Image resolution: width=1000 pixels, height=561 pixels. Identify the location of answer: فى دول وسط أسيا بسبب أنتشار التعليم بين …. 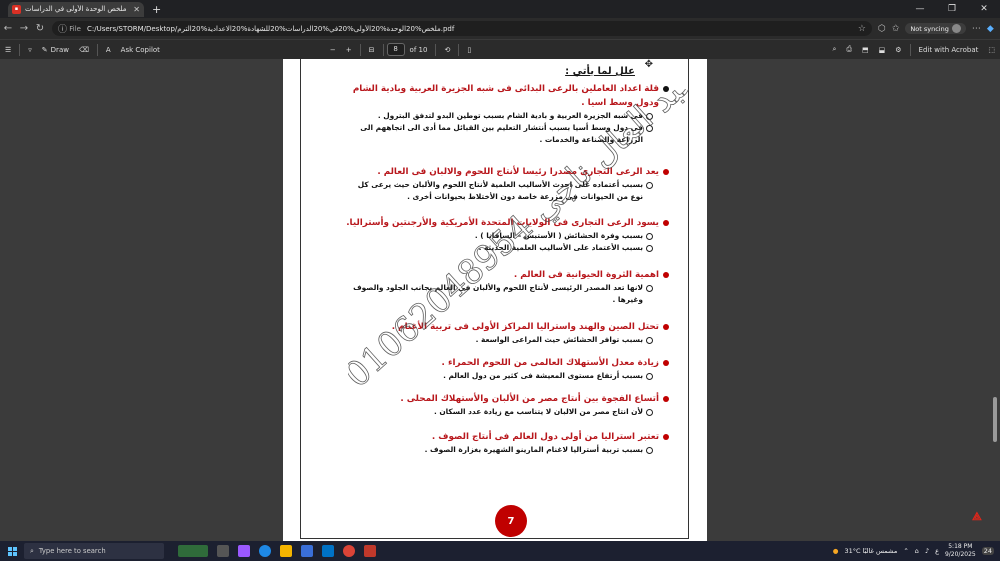
(501, 134).